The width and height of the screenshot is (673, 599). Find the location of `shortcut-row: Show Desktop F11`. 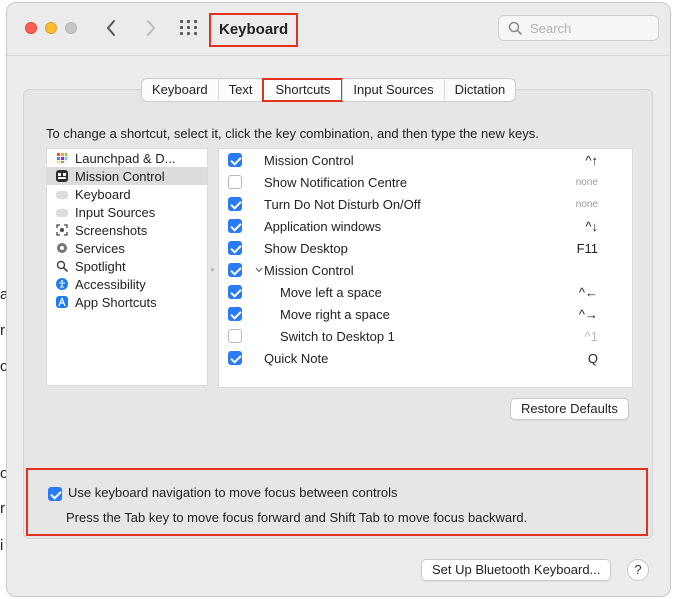

shortcut-row: Show Desktop F11 is located at coordinates (425, 248).